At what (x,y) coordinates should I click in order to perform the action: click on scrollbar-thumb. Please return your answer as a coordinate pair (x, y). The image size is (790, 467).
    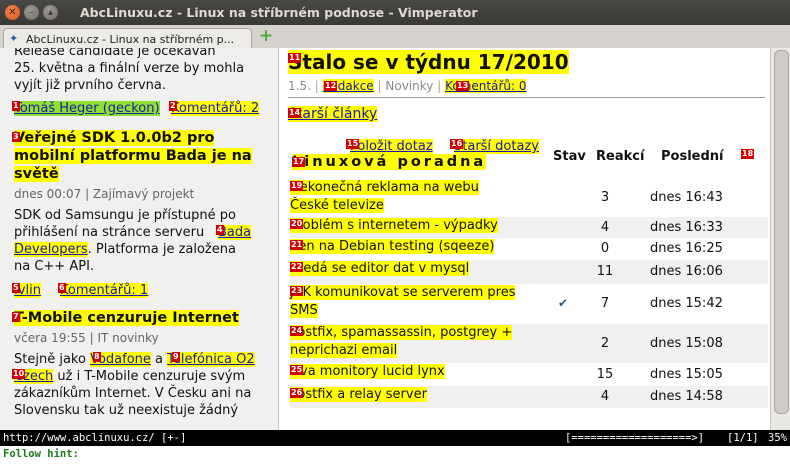
    Looking at the image, I should click on (781, 232).